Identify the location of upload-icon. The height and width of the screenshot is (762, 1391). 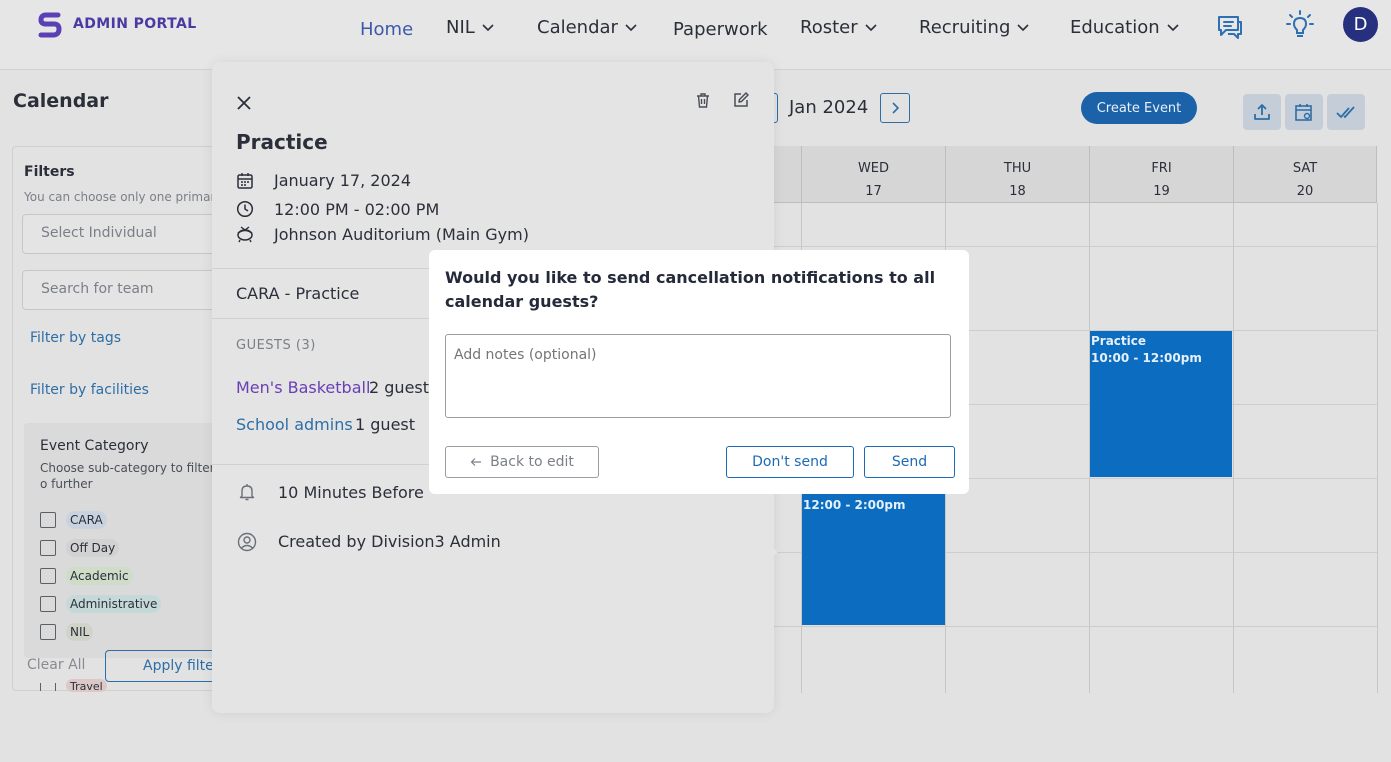
(1262, 112).